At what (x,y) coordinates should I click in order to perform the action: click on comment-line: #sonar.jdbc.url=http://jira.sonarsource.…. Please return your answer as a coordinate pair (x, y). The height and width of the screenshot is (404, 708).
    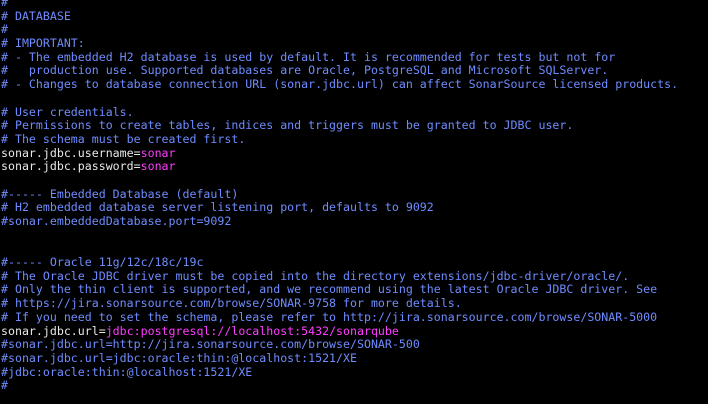
    Looking at the image, I should click on (210, 344).